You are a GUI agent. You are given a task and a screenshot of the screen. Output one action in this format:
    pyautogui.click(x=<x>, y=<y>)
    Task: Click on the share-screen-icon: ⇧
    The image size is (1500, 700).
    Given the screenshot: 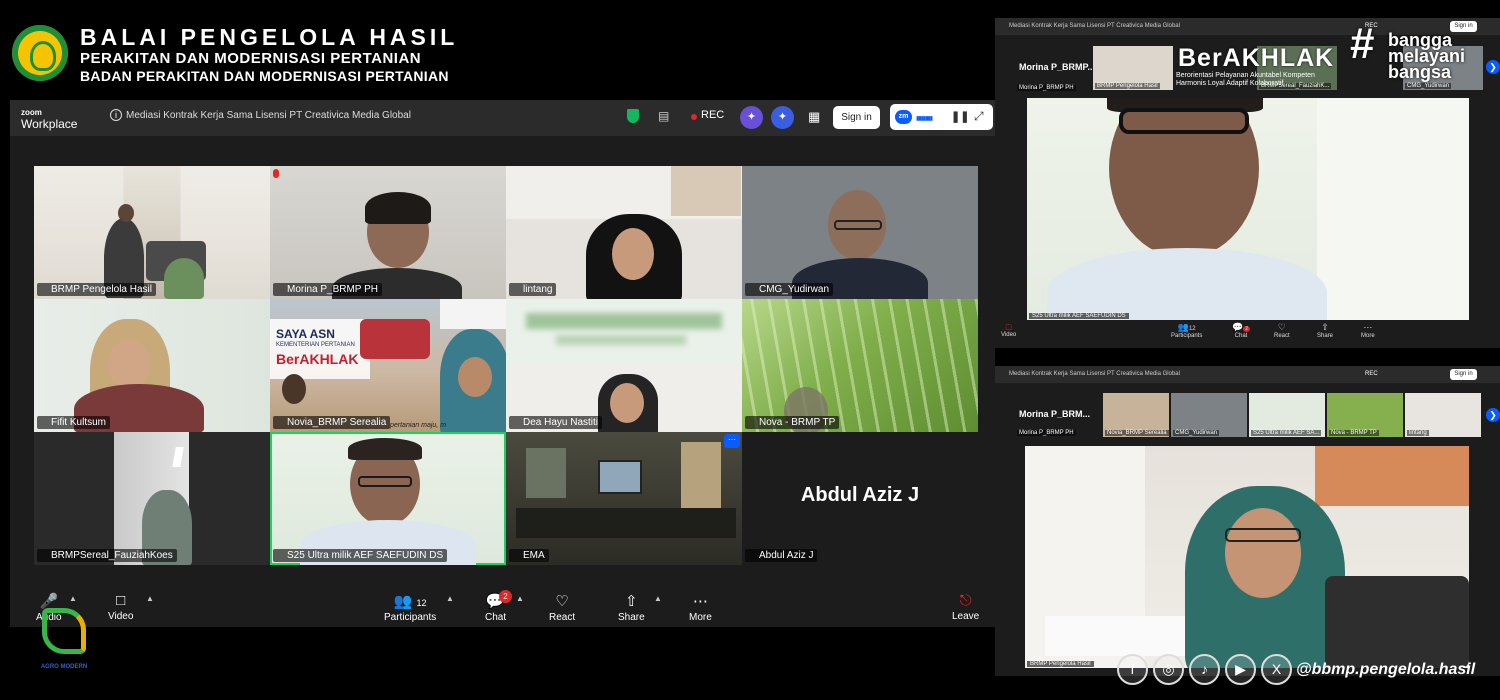 What is the action you would take?
    pyautogui.click(x=1325, y=327)
    